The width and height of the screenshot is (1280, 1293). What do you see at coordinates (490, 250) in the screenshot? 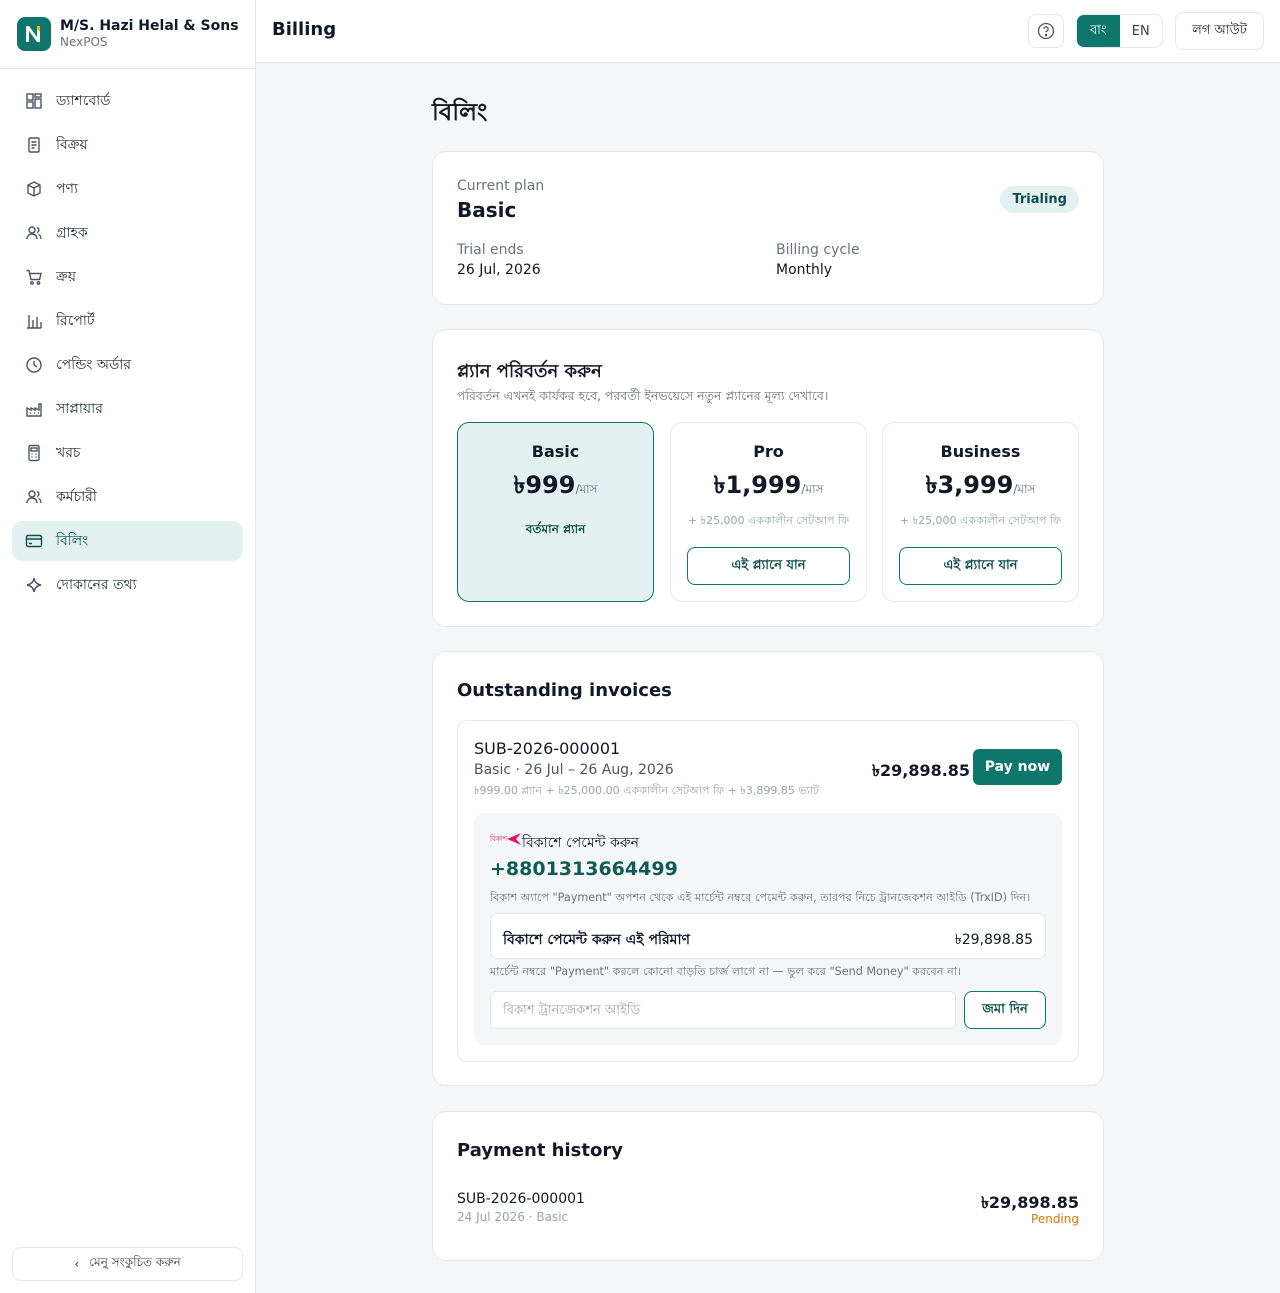
I see `trial-ends-label: Trial ends` at bounding box center [490, 250].